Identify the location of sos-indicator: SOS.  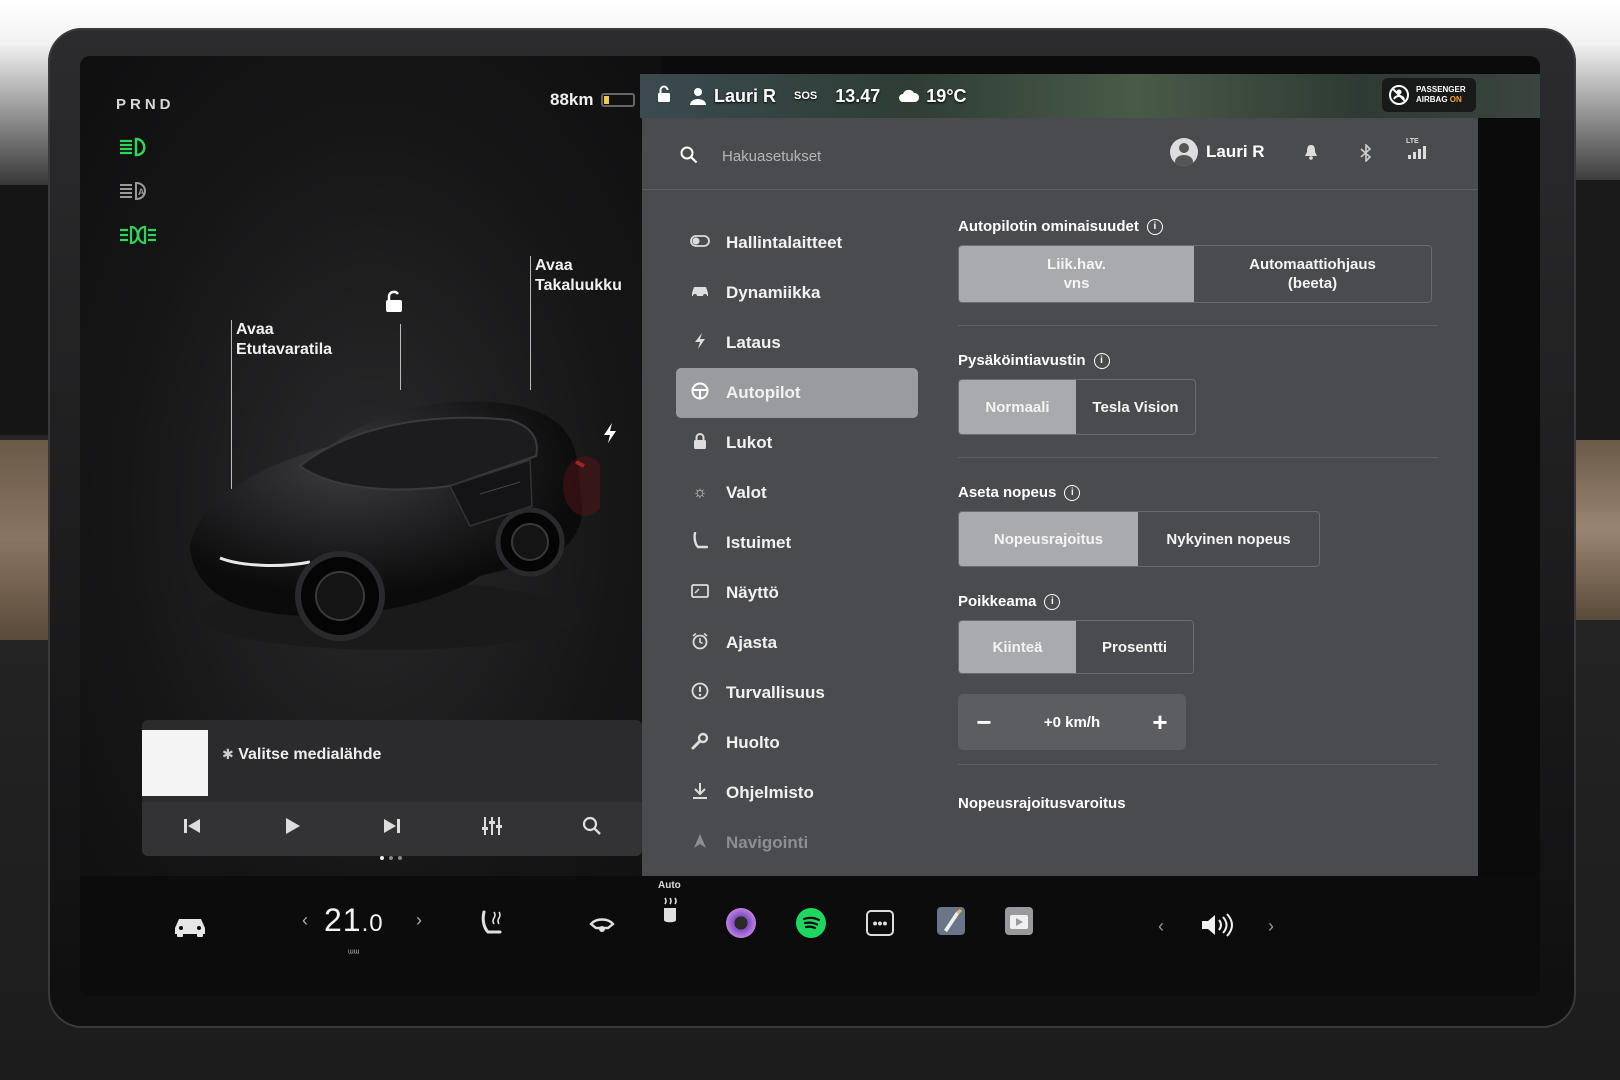
(805, 96).